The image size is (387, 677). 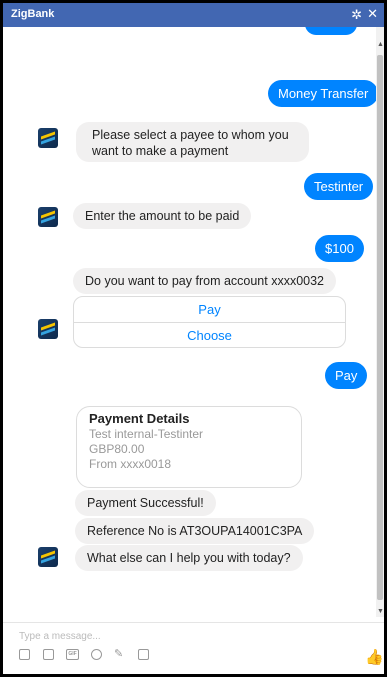 What do you see at coordinates (331, 31) in the screenshot?
I see `previous-outgoing-bubble` at bounding box center [331, 31].